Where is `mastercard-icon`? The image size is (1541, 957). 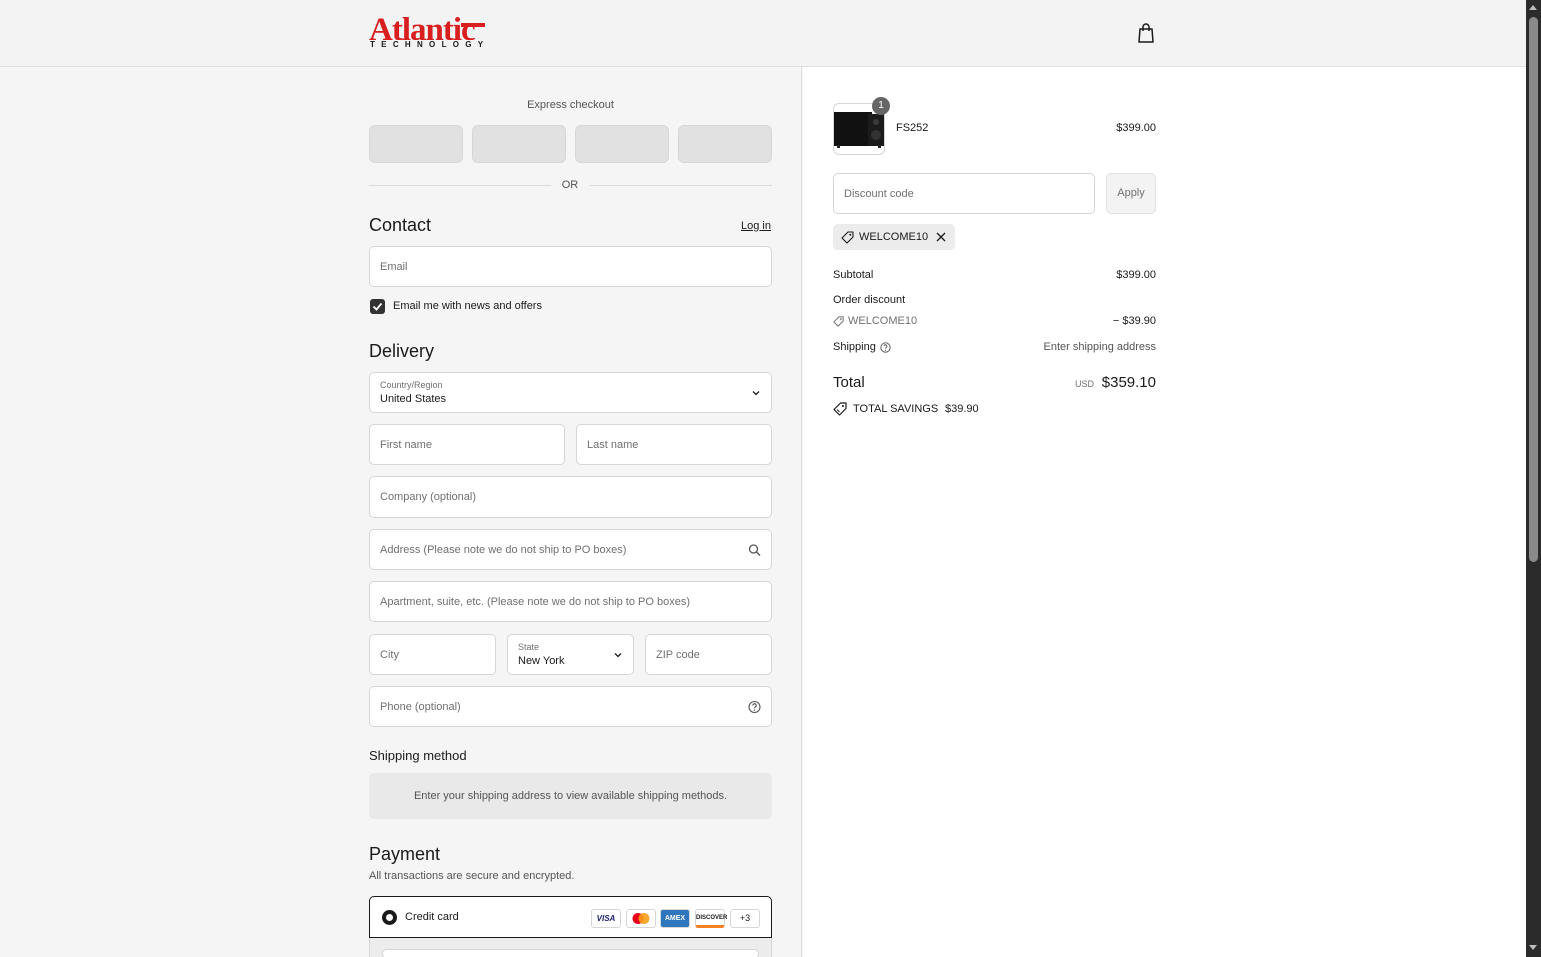 mastercard-icon is located at coordinates (641, 918).